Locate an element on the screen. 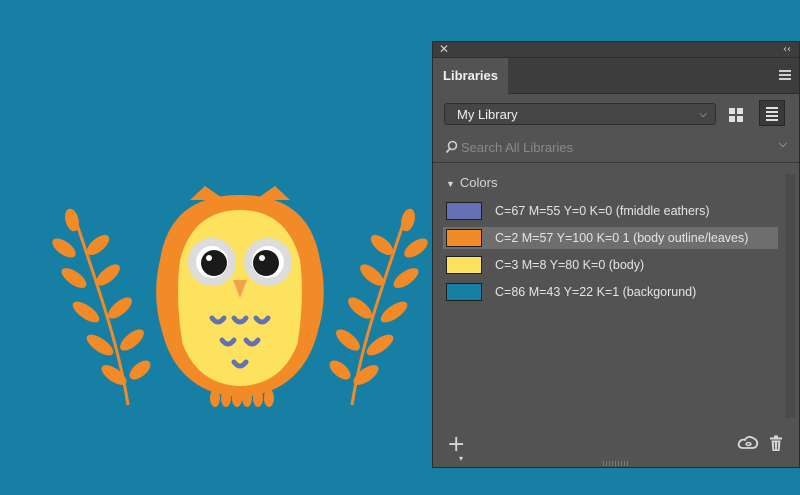 This screenshot has height=495, width=800. hamburger-menu-icon is located at coordinates (785, 75).